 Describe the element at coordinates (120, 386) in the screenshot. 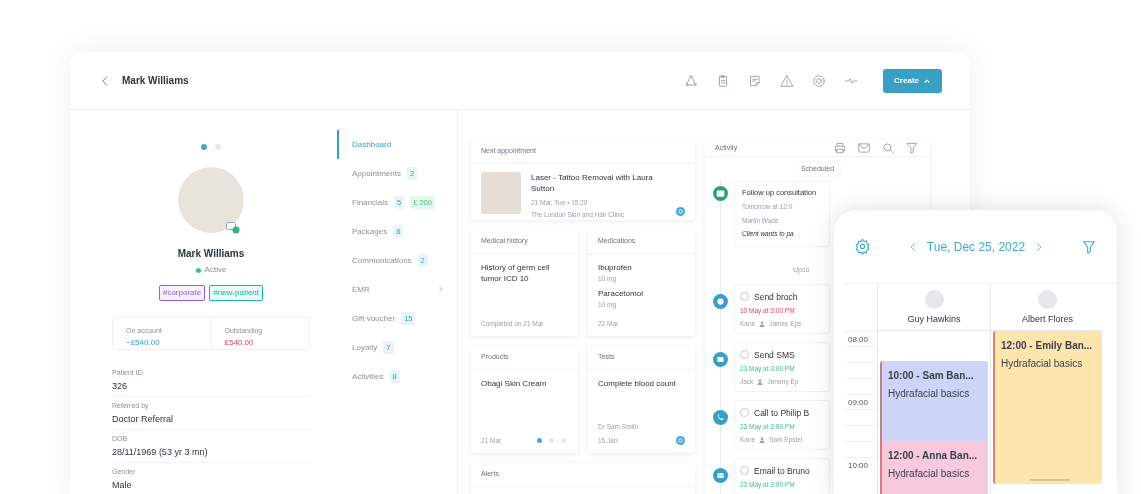

I see `field-value: 326` at that location.